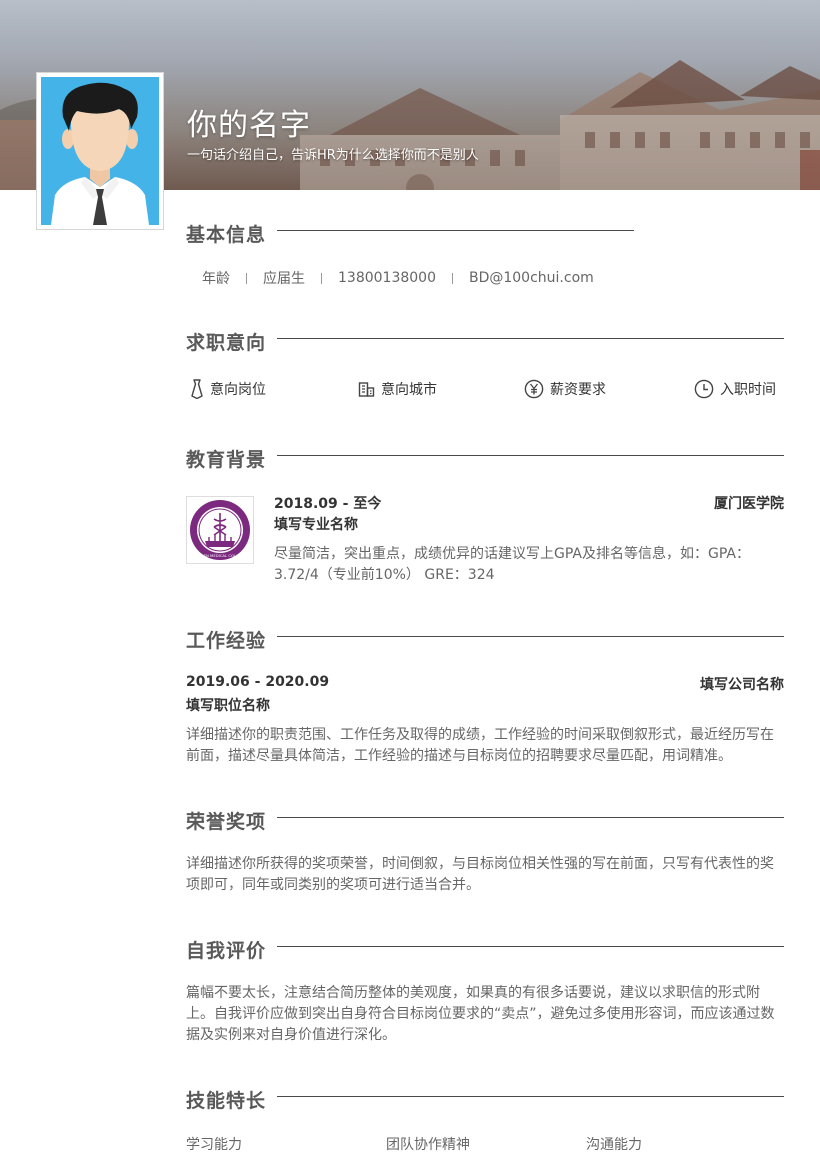 This screenshot has height=1160, width=820. What do you see at coordinates (704, 389) in the screenshot?
I see `clock-icon` at bounding box center [704, 389].